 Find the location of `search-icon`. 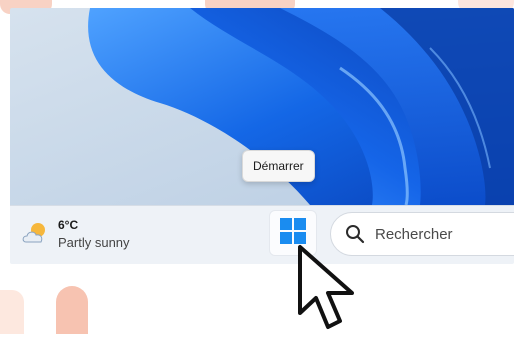

search-icon is located at coordinates (355, 234).